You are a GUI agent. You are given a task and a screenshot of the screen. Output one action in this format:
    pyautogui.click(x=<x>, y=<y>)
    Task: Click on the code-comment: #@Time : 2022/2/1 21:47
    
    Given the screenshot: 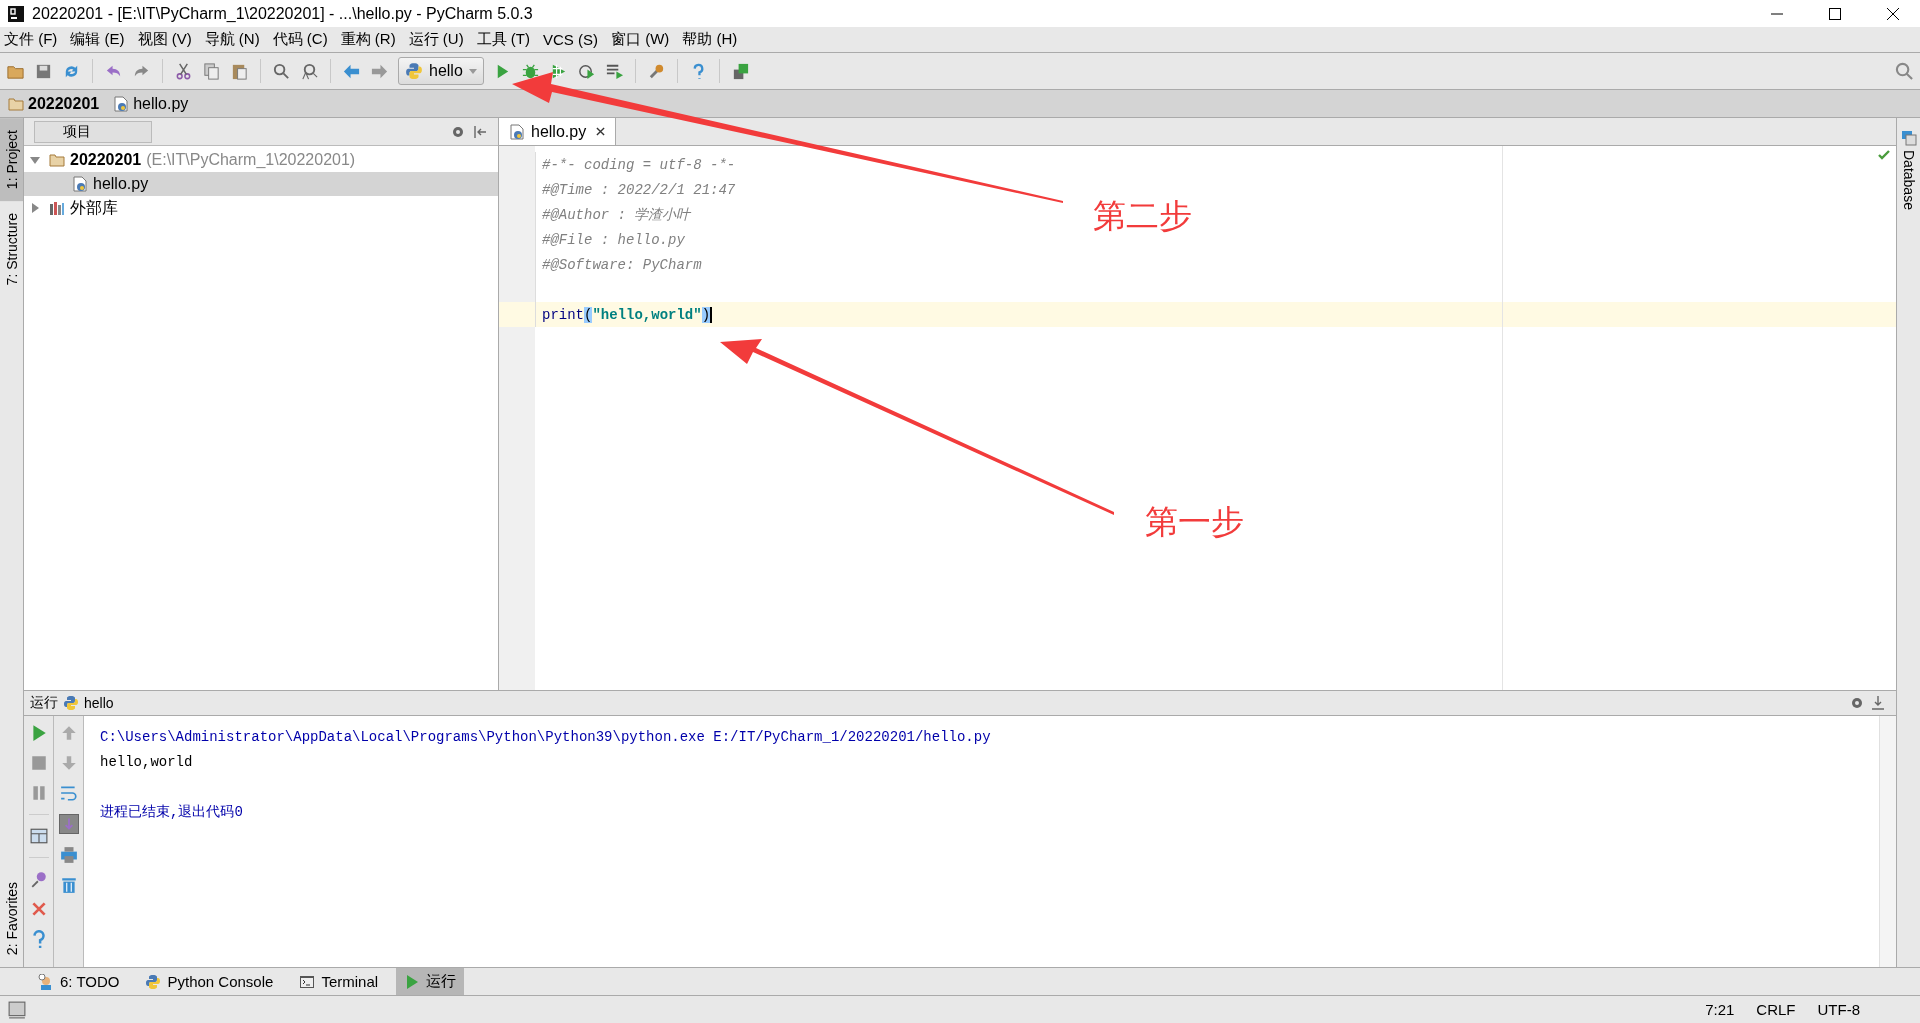 What is the action you would take?
    pyautogui.click(x=639, y=189)
    